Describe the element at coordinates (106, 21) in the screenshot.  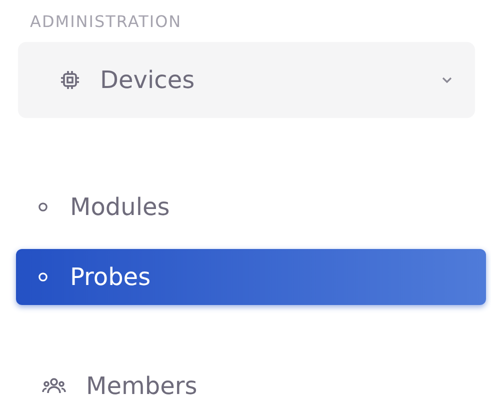
I see `section-title: ADMINISTRATION` at that location.